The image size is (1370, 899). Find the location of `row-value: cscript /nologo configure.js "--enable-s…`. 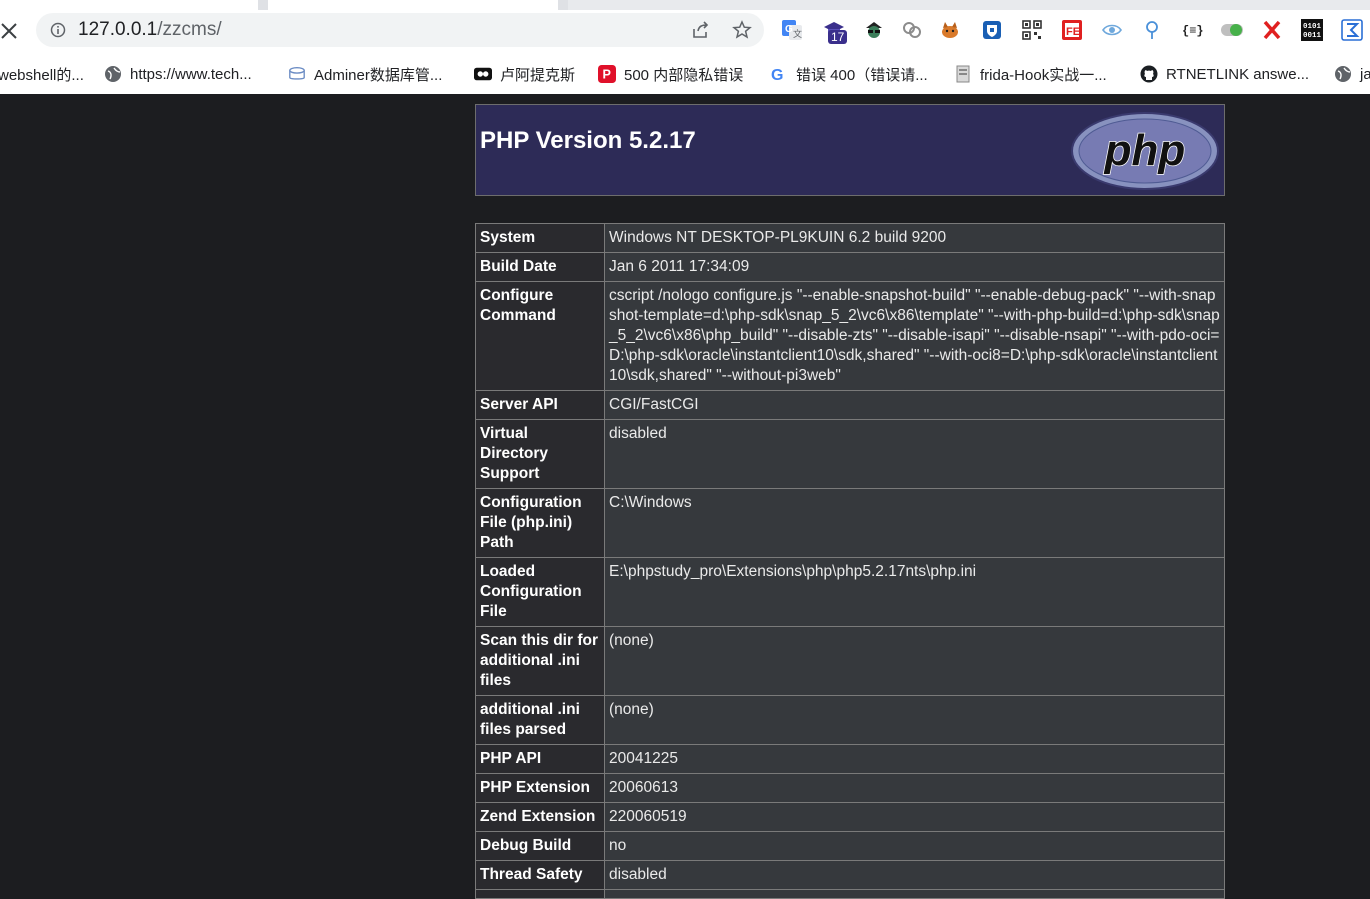

row-value: cscript /nologo configure.js "--enable-s… is located at coordinates (914, 336).